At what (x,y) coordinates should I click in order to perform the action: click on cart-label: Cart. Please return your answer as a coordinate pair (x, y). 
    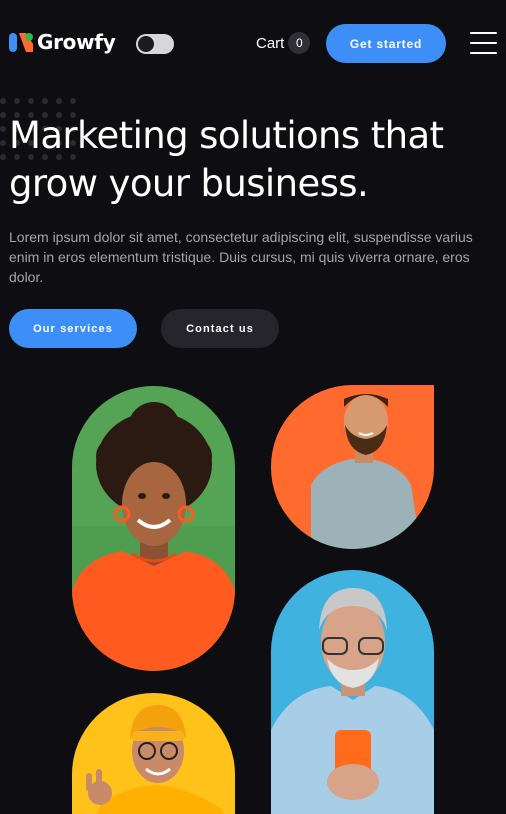
    Looking at the image, I should click on (270, 43).